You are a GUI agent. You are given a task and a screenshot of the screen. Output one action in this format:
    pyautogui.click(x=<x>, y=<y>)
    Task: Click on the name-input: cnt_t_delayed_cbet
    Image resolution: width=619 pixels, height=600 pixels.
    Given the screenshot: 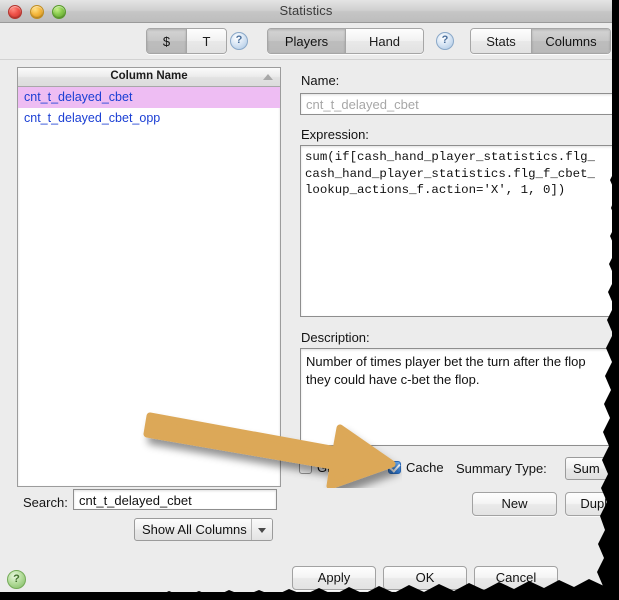 What is the action you would take?
    pyautogui.click(x=456, y=104)
    